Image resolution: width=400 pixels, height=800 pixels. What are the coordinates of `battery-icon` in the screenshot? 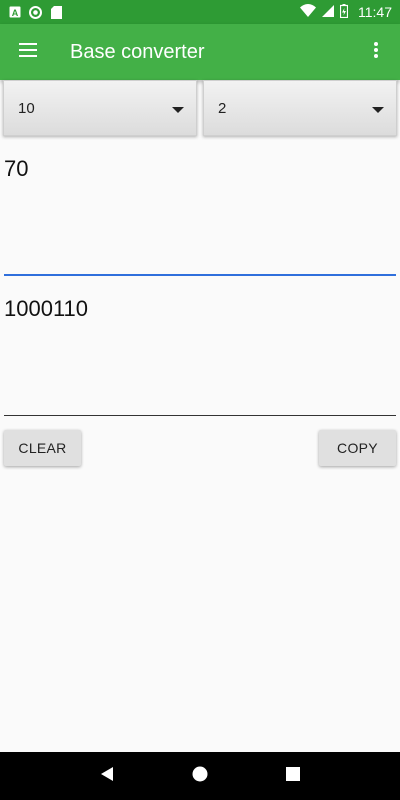 It's located at (344, 12).